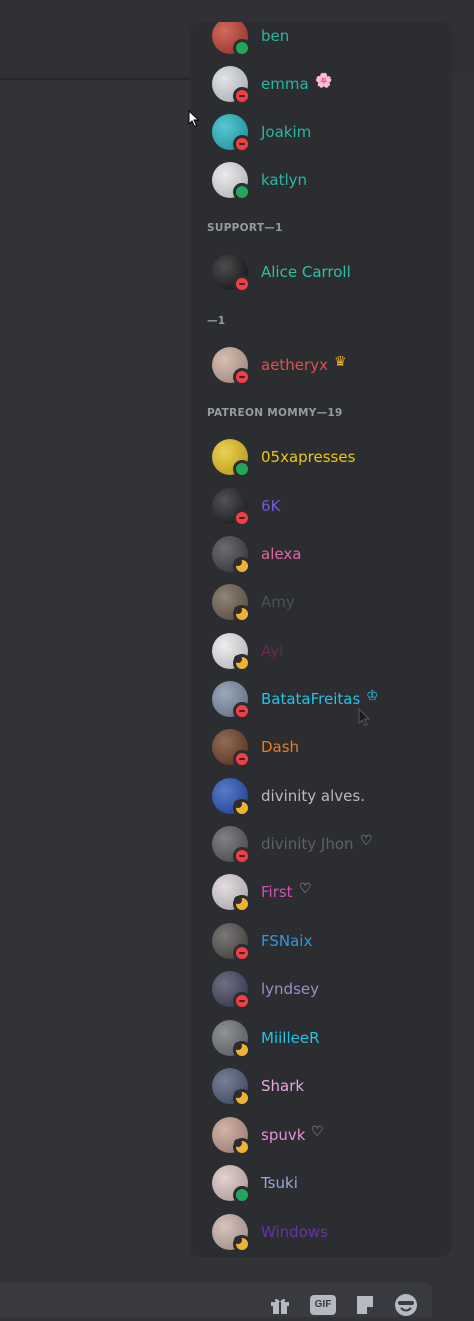  I want to click on member-name: Dash, so click(280, 747).